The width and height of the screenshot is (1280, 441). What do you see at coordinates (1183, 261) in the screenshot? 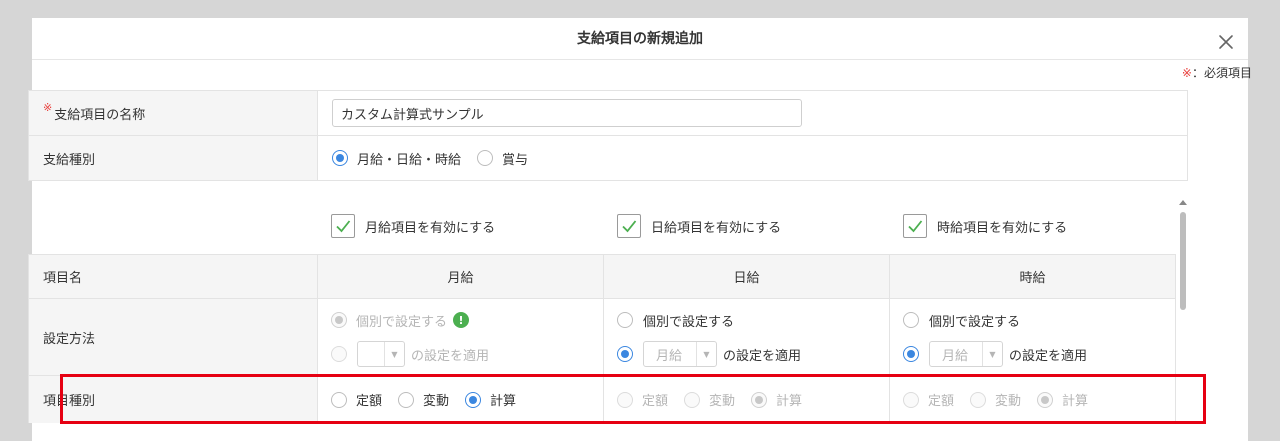
I see `scrollbar-thumb` at bounding box center [1183, 261].